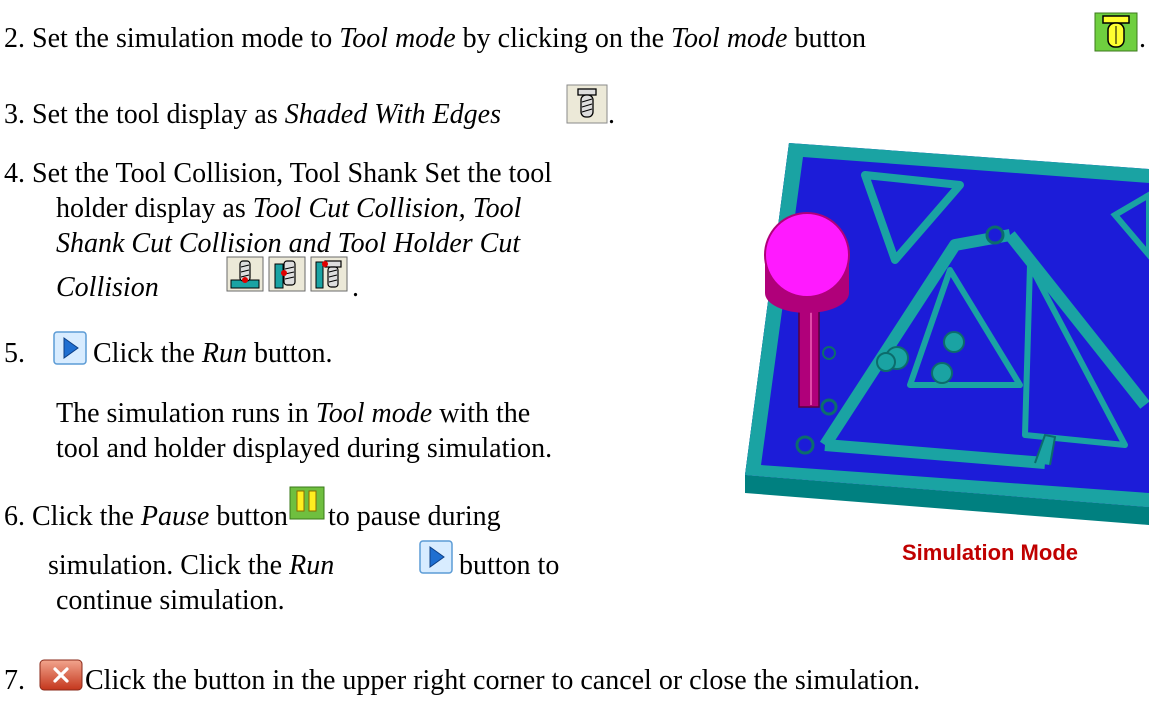  What do you see at coordinates (374, 413) in the screenshot?
I see `step-5-para-b: Tool mode` at bounding box center [374, 413].